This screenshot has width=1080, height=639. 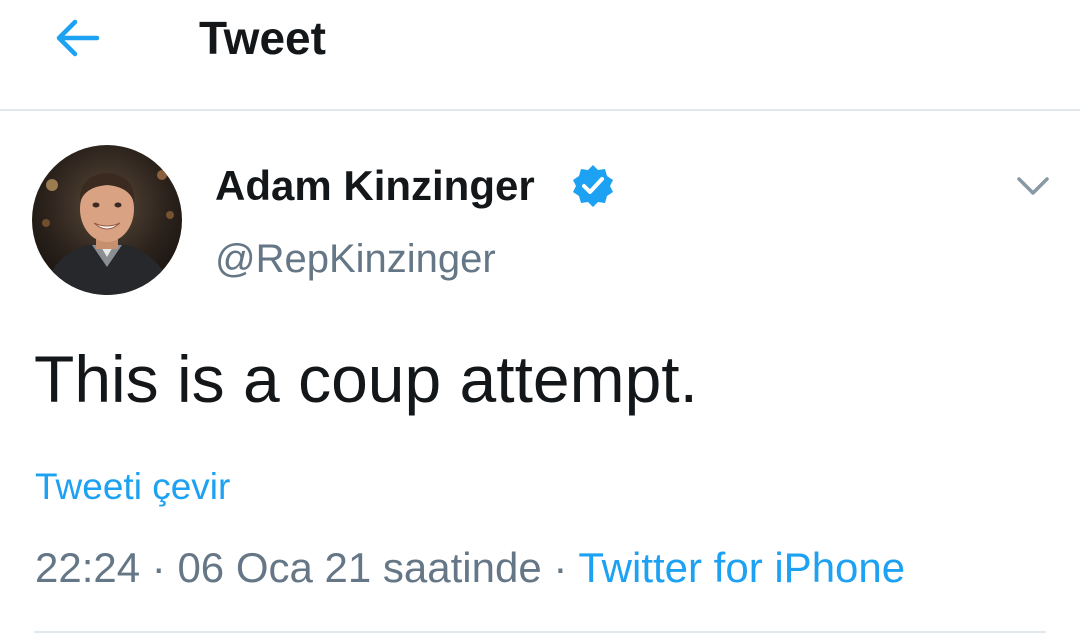 What do you see at coordinates (593, 186) in the screenshot?
I see `verified-badge-icon` at bounding box center [593, 186].